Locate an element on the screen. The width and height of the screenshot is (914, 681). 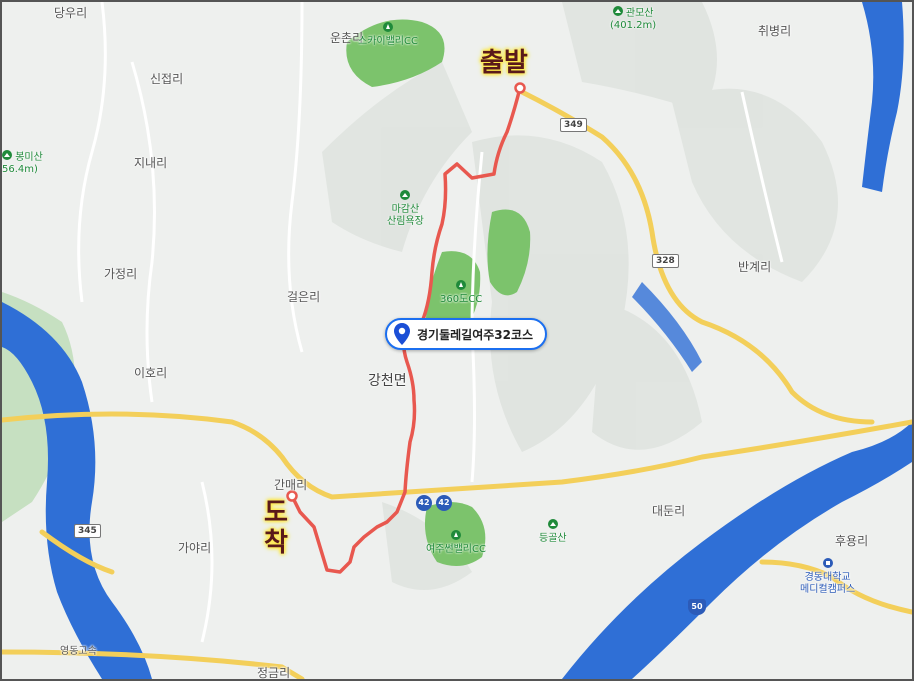
place-iholi: 이호리 is located at coordinates (151, 373).